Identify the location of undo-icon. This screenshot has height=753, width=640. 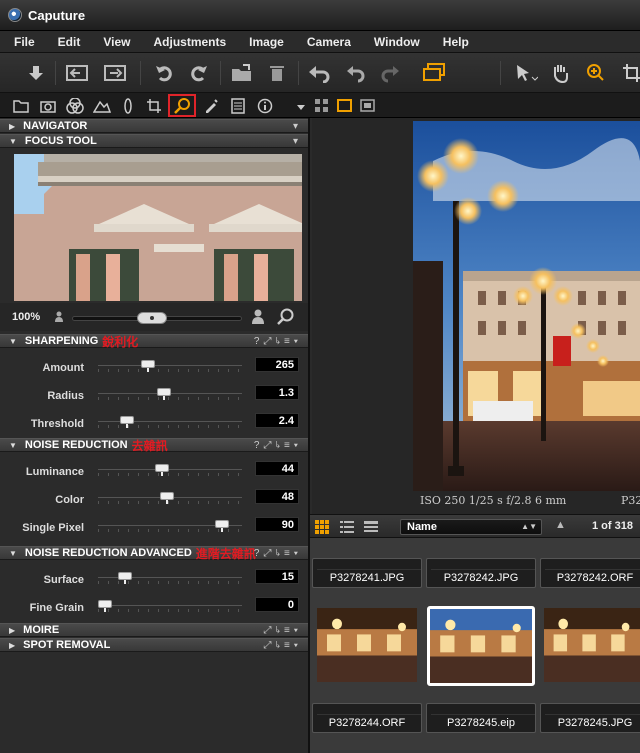
(355, 73).